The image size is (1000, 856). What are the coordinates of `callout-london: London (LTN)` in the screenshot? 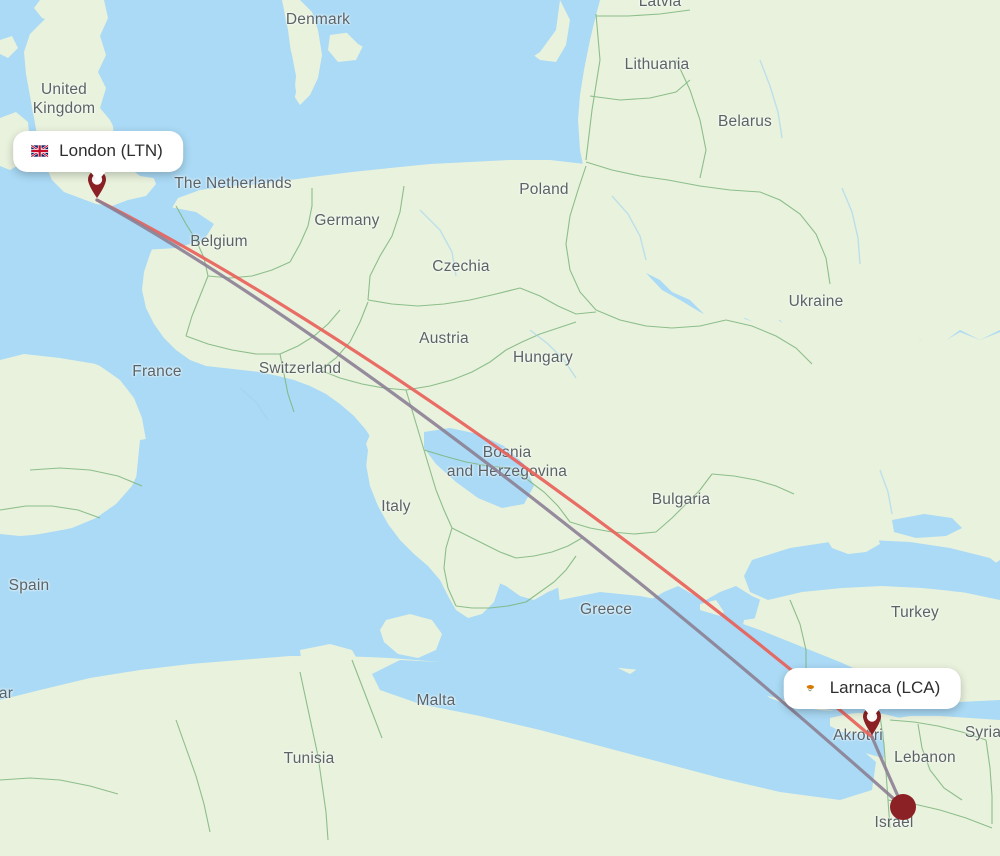 It's located at (98, 156).